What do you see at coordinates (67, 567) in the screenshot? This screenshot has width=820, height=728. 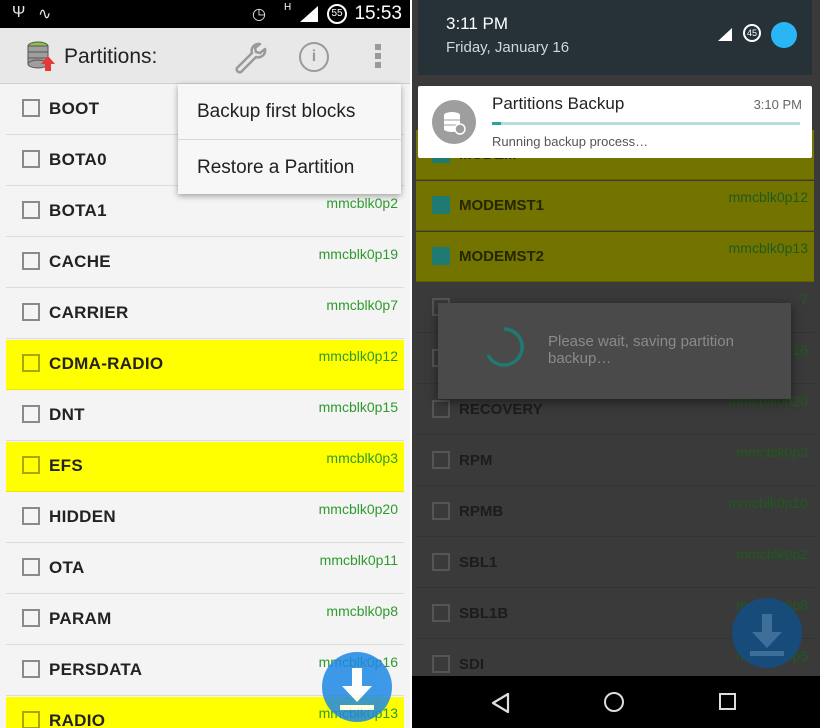 I see `partition-name: OTA` at bounding box center [67, 567].